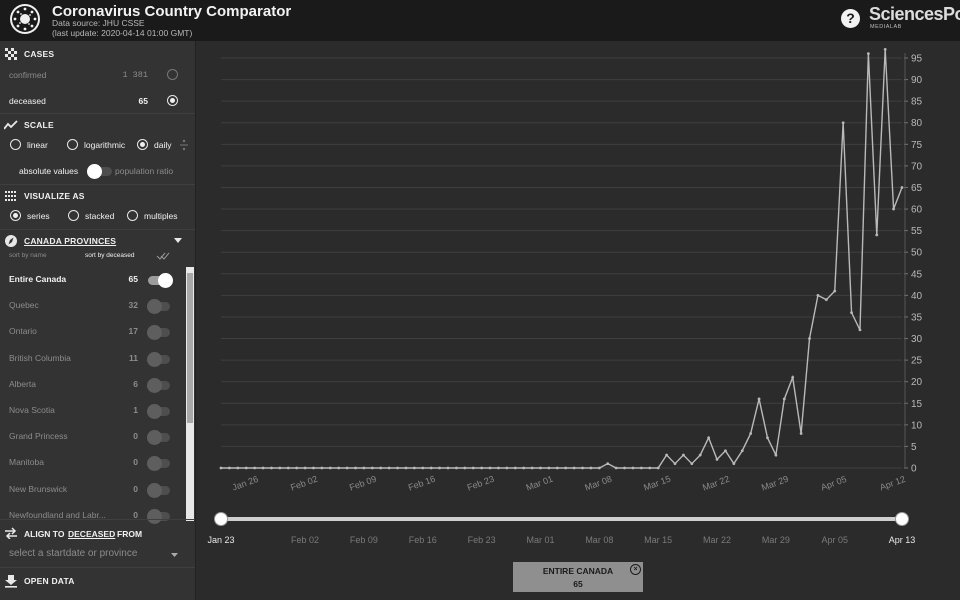 Image resolution: width=960 pixels, height=600 pixels. What do you see at coordinates (70, 241) in the screenshot?
I see `provinces-title: CANADA PROVINCES` at bounding box center [70, 241].